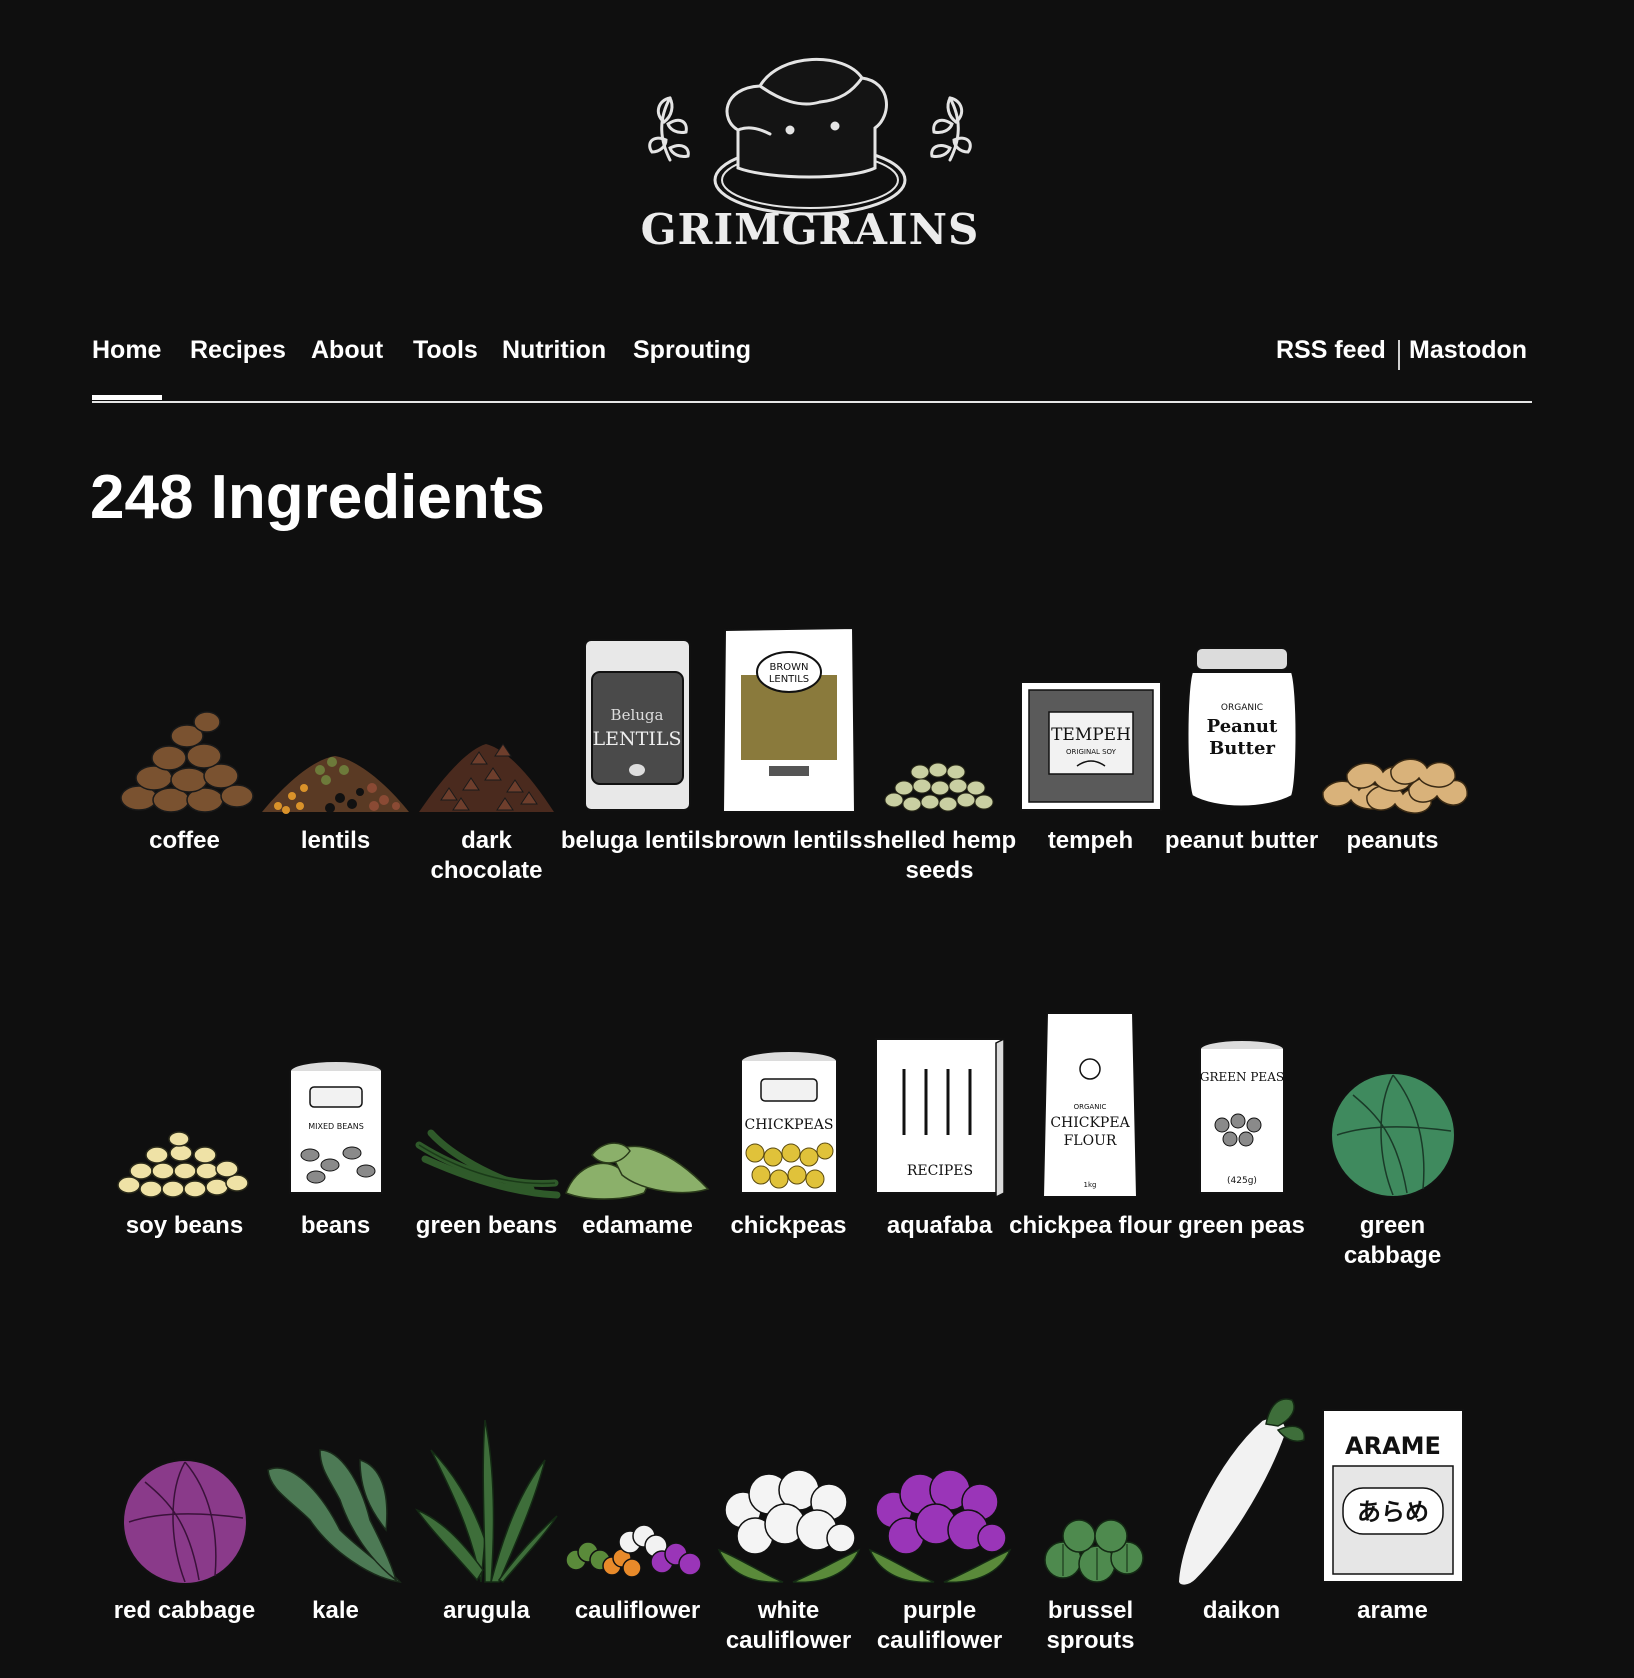  Describe the element at coordinates (187, 762) in the screenshot. I see `coffee-beans-pile-icon` at that location.